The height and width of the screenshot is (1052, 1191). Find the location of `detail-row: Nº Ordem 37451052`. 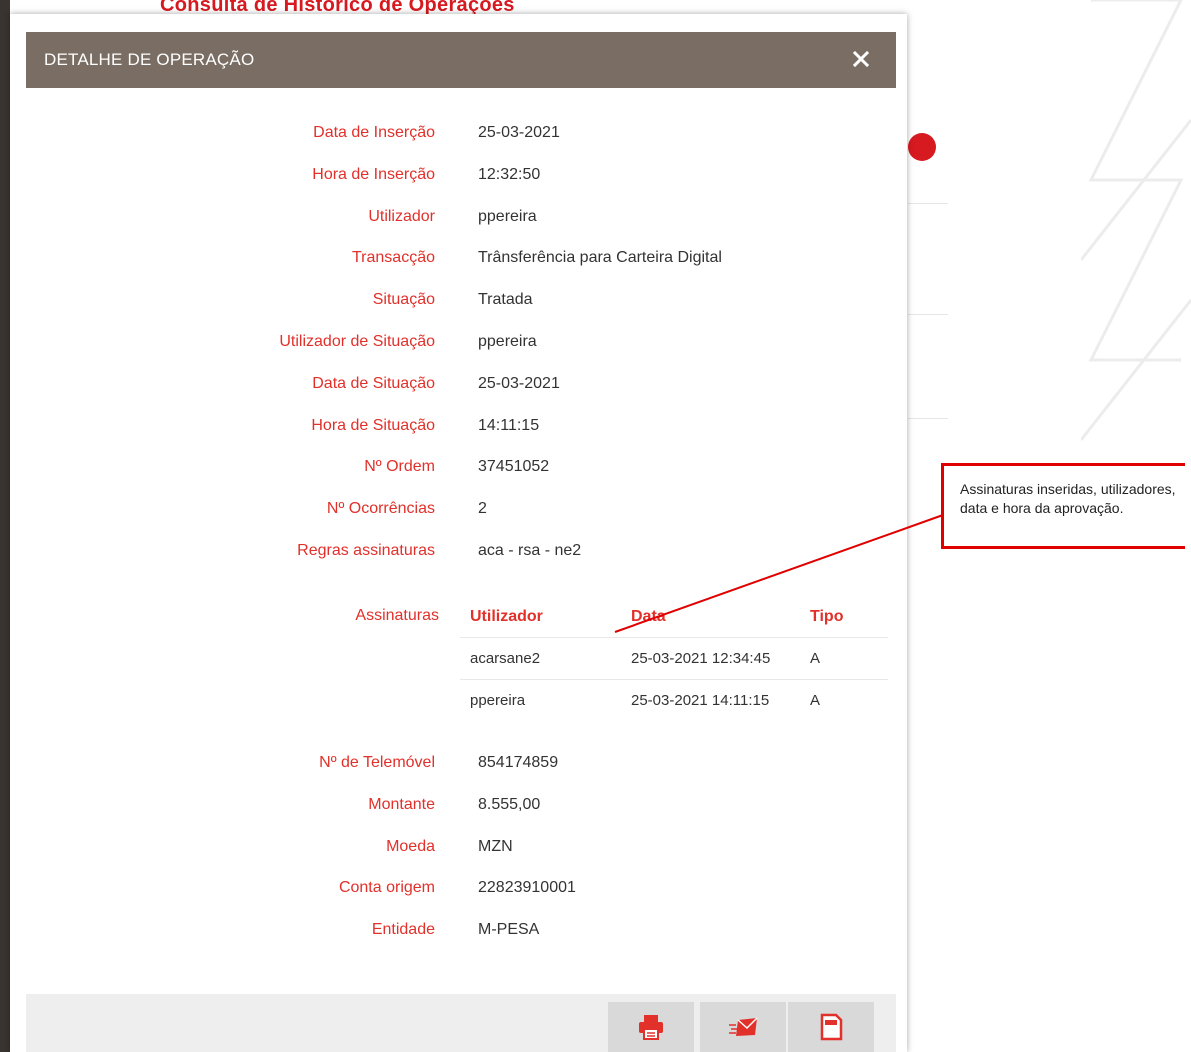

detail-row: Nº Ordem 37451052 is located at coordinates (458, 467).